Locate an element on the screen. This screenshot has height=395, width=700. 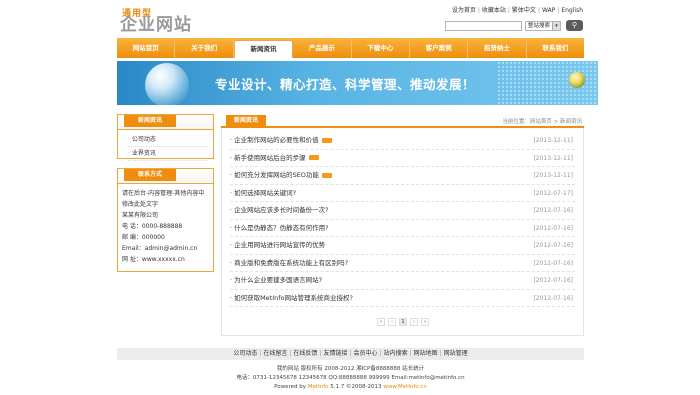
list-item: 什么是伪静态？伪静态有何作用? [2012-07-16] is located at coordinates (402, 228).